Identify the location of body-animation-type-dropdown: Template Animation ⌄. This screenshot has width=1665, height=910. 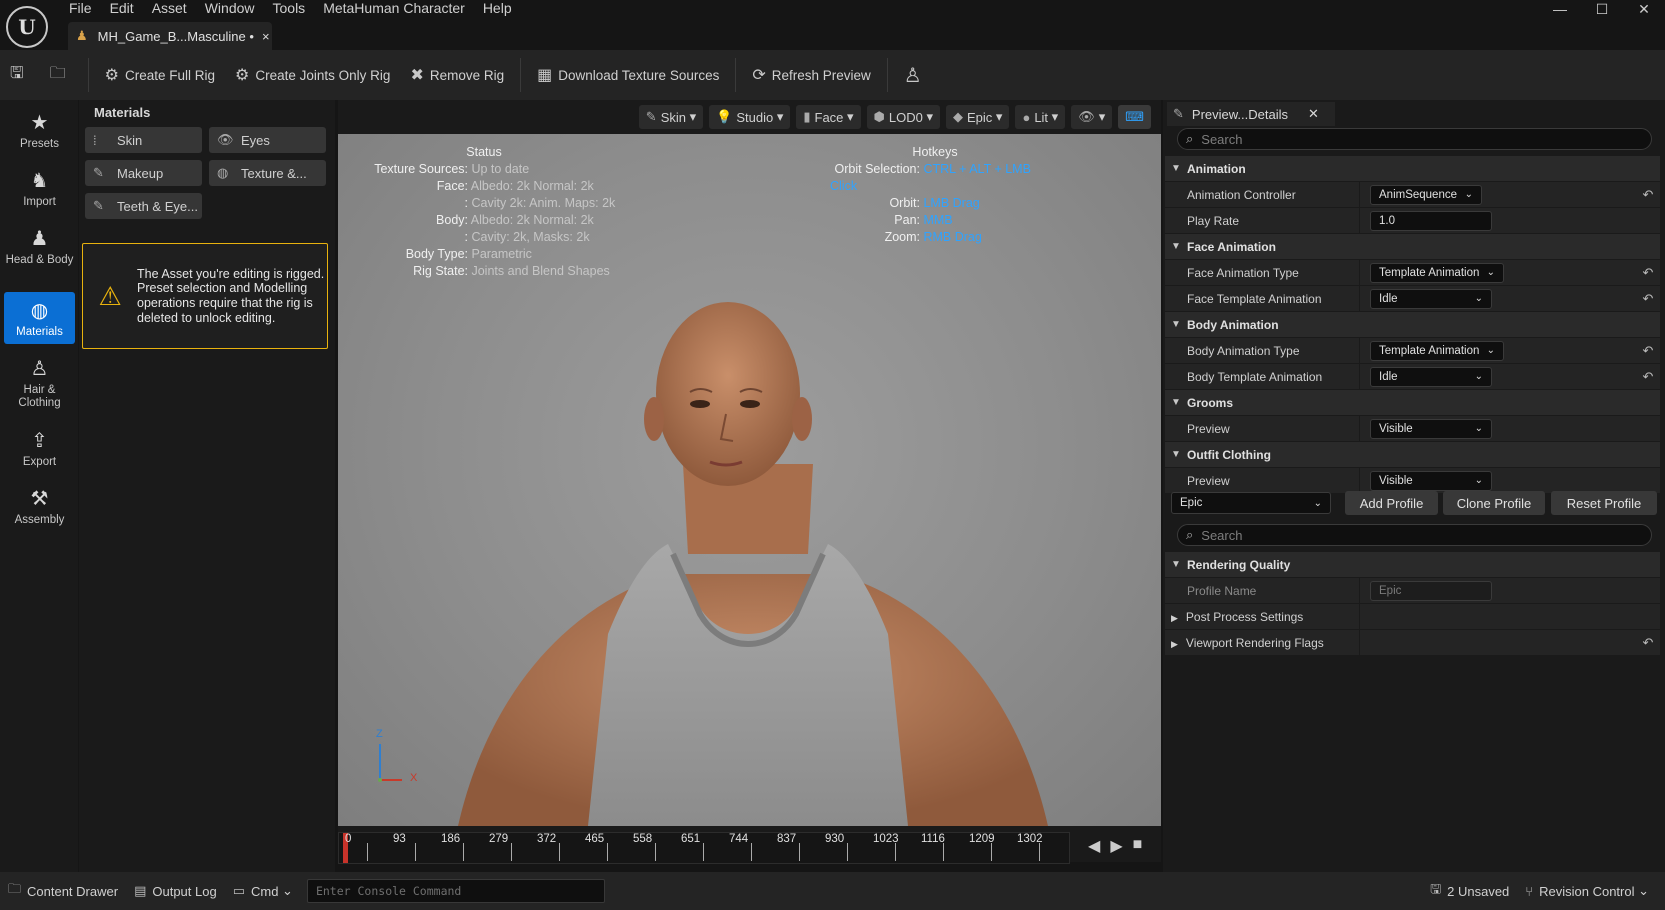
(1437, 350).